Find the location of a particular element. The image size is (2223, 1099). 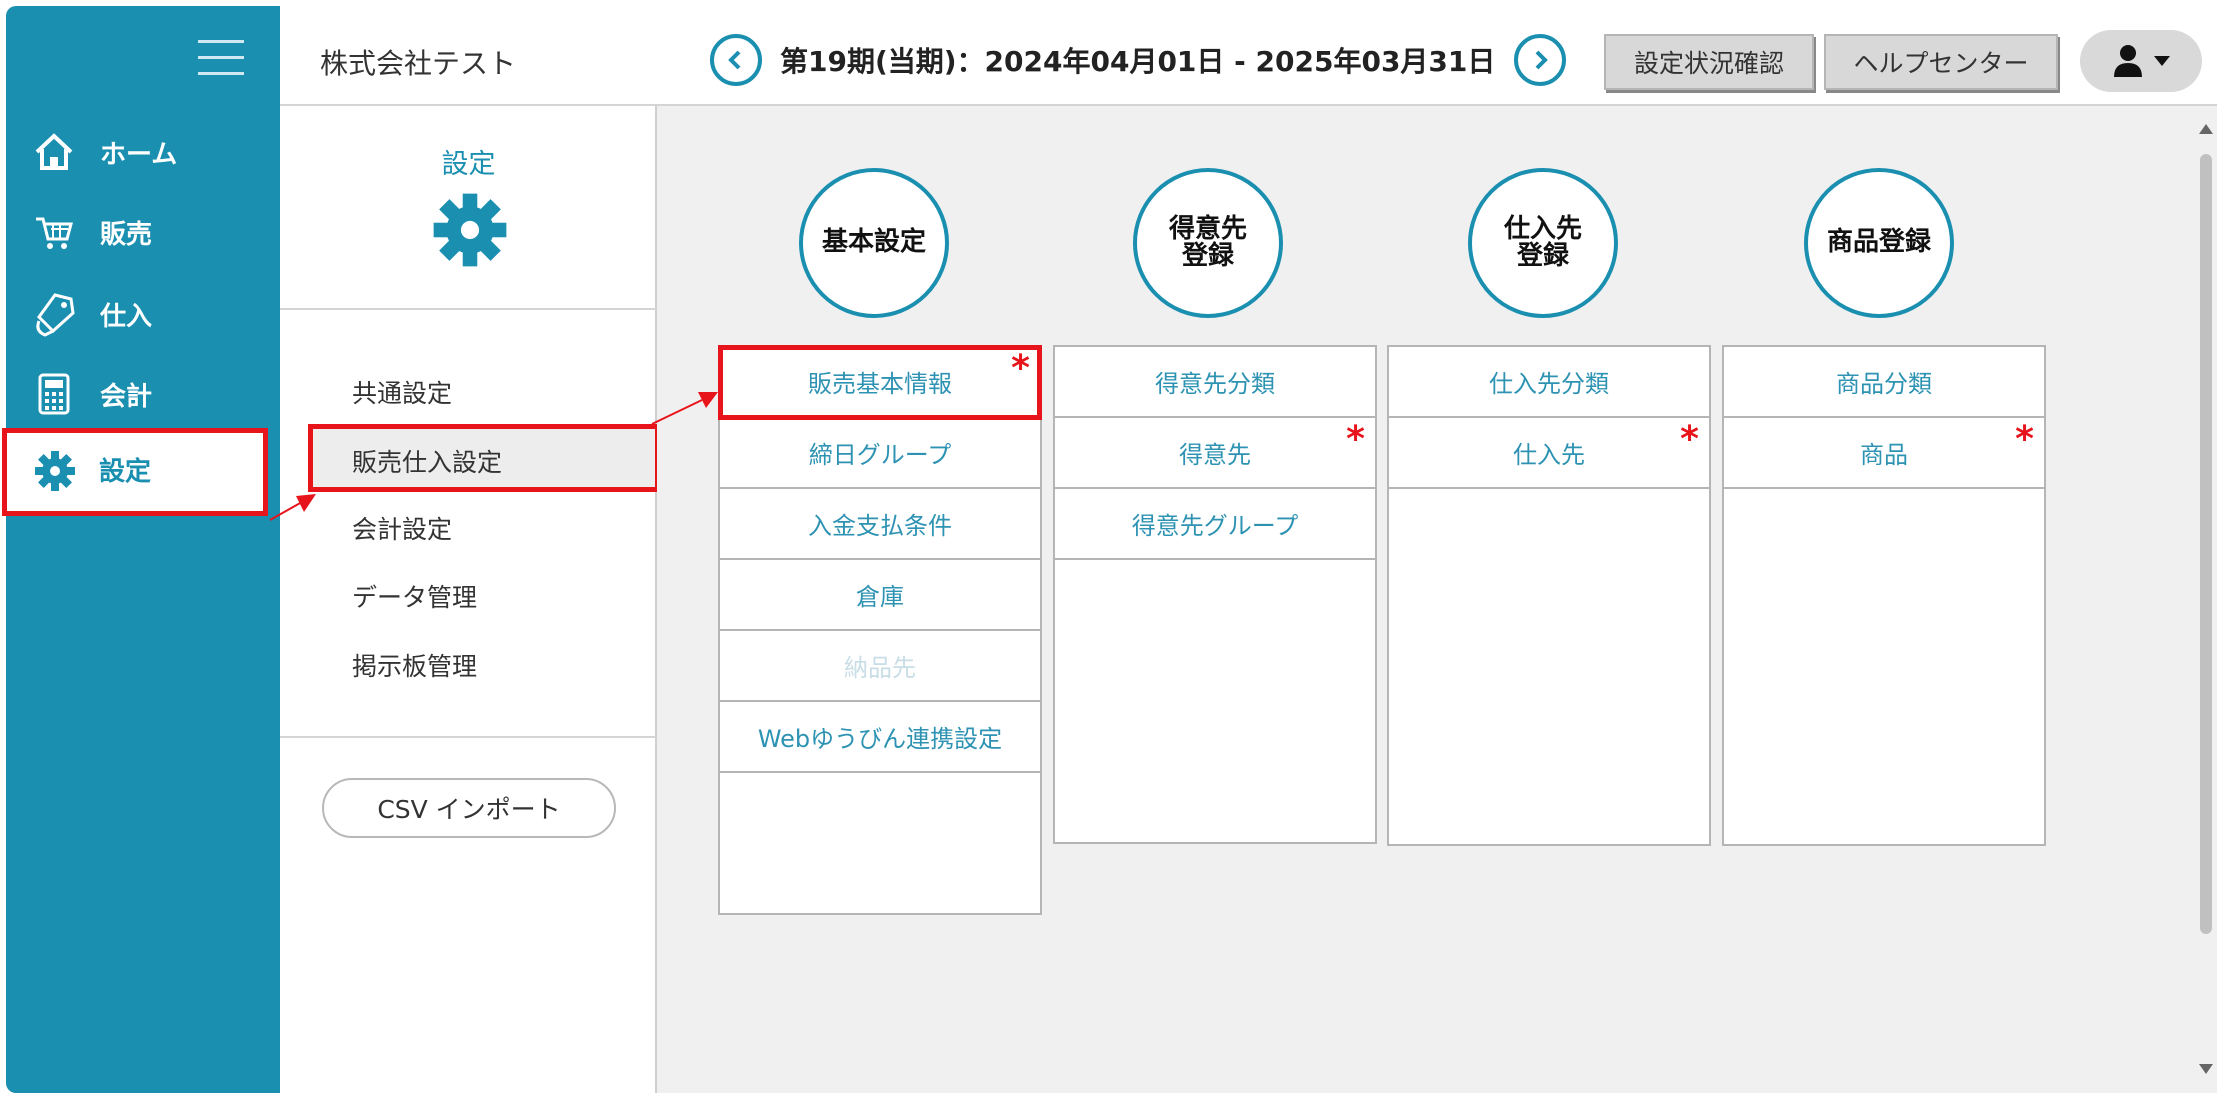

sidebar-item-home: ホーム is located at coordinates (143, 152).